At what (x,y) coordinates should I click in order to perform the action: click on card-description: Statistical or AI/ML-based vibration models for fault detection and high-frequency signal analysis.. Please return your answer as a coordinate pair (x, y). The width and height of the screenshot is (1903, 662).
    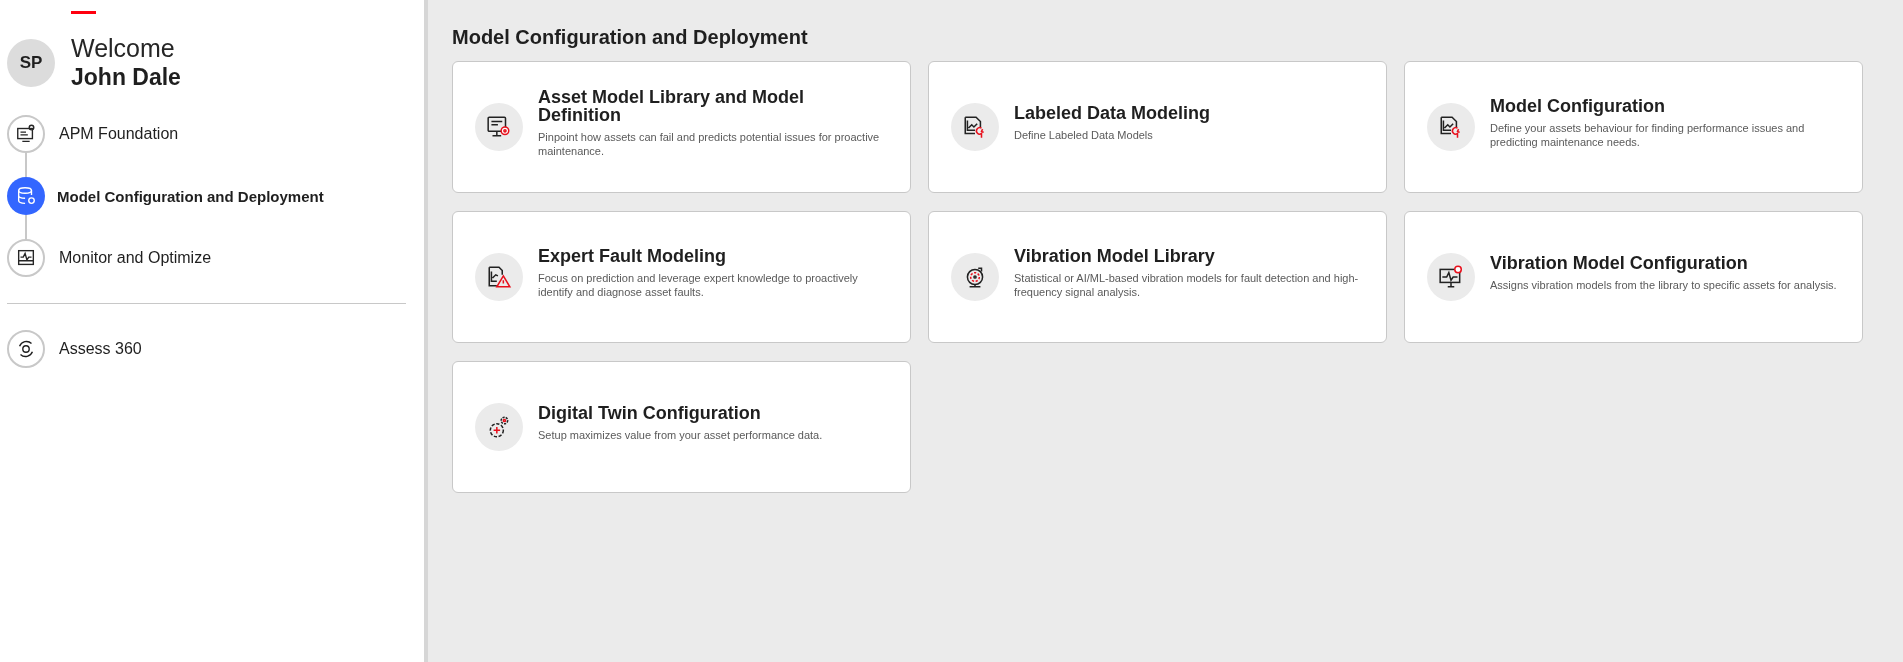
    Looking at the image, I should click on (1187, 285).